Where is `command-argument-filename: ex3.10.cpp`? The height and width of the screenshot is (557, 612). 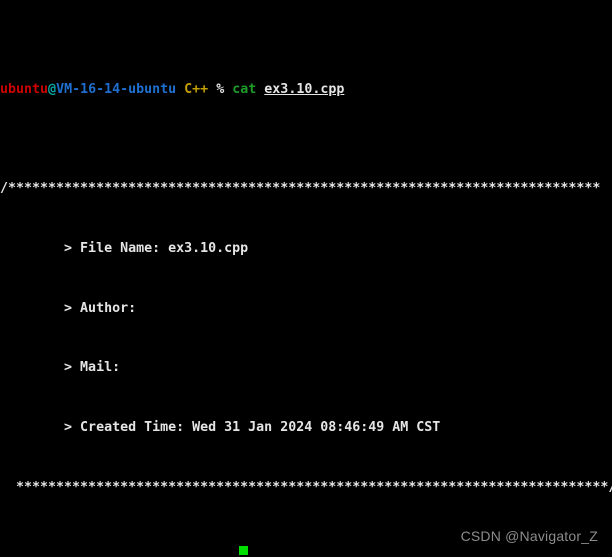
command-argument-filename: ex3.10.cpp is located at coordinates (304, 89).